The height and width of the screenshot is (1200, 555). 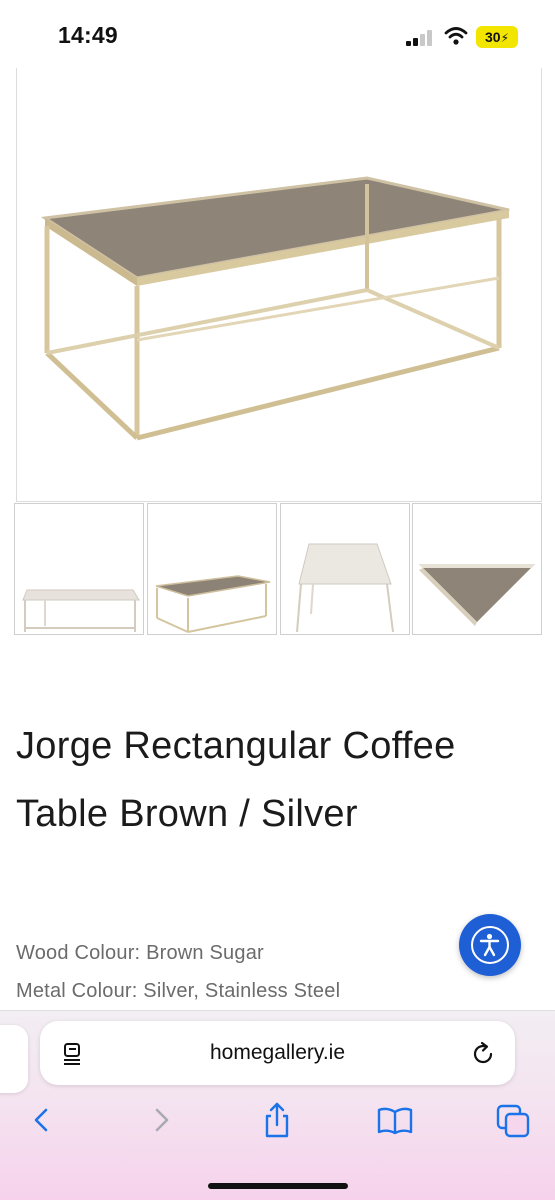 I want to click on share-button, so click(x=277, y=1120).